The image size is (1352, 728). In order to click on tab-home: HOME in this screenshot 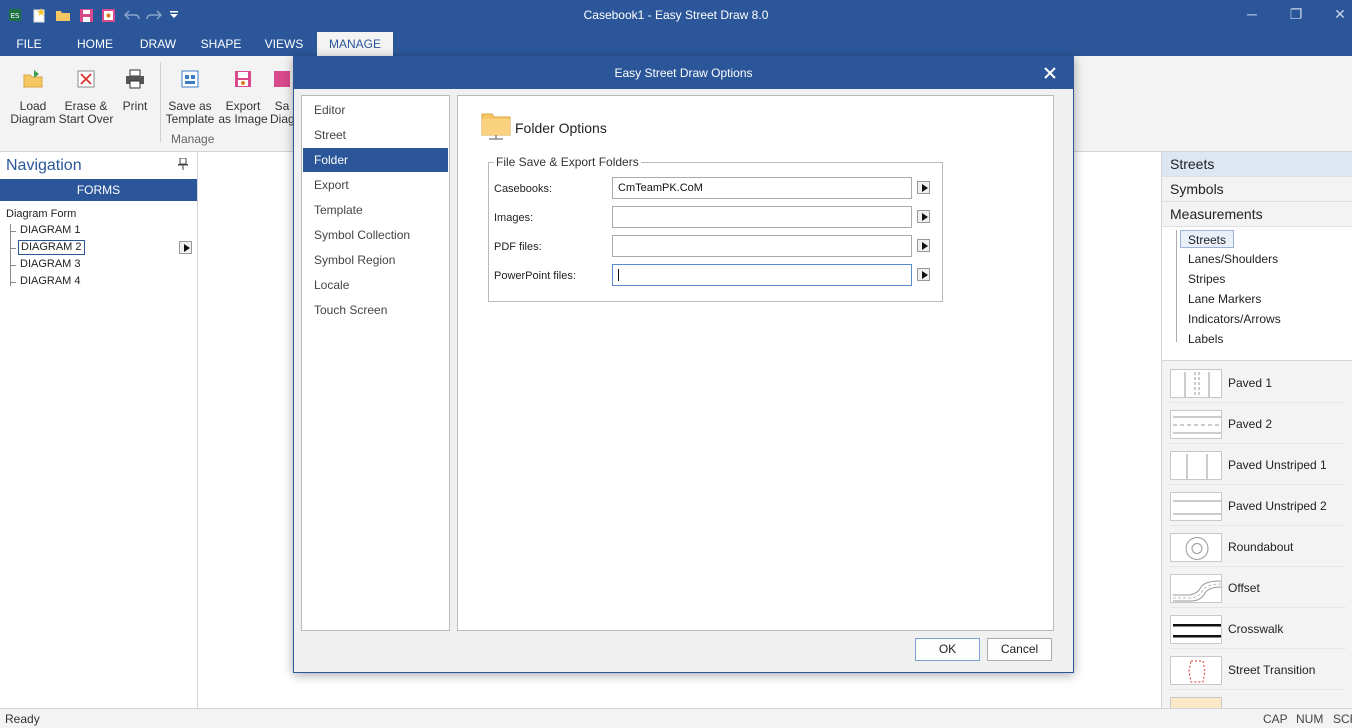, I will do `click(95, 44)`.